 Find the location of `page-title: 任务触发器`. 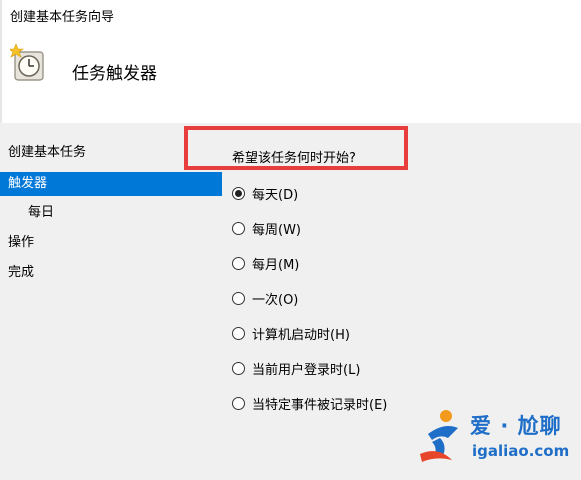

page-title: 任务触发器 is located at coordinates (114, 74).